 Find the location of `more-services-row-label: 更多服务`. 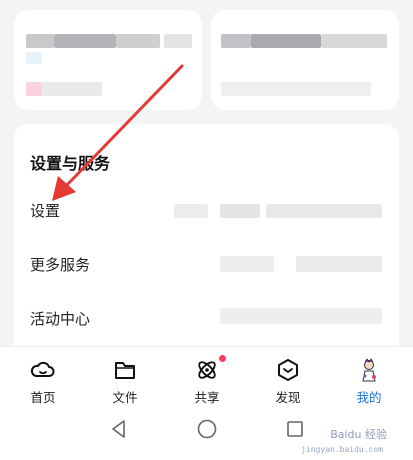

more-services-row-label: 更多服务 is located at coordinates (60, 265).